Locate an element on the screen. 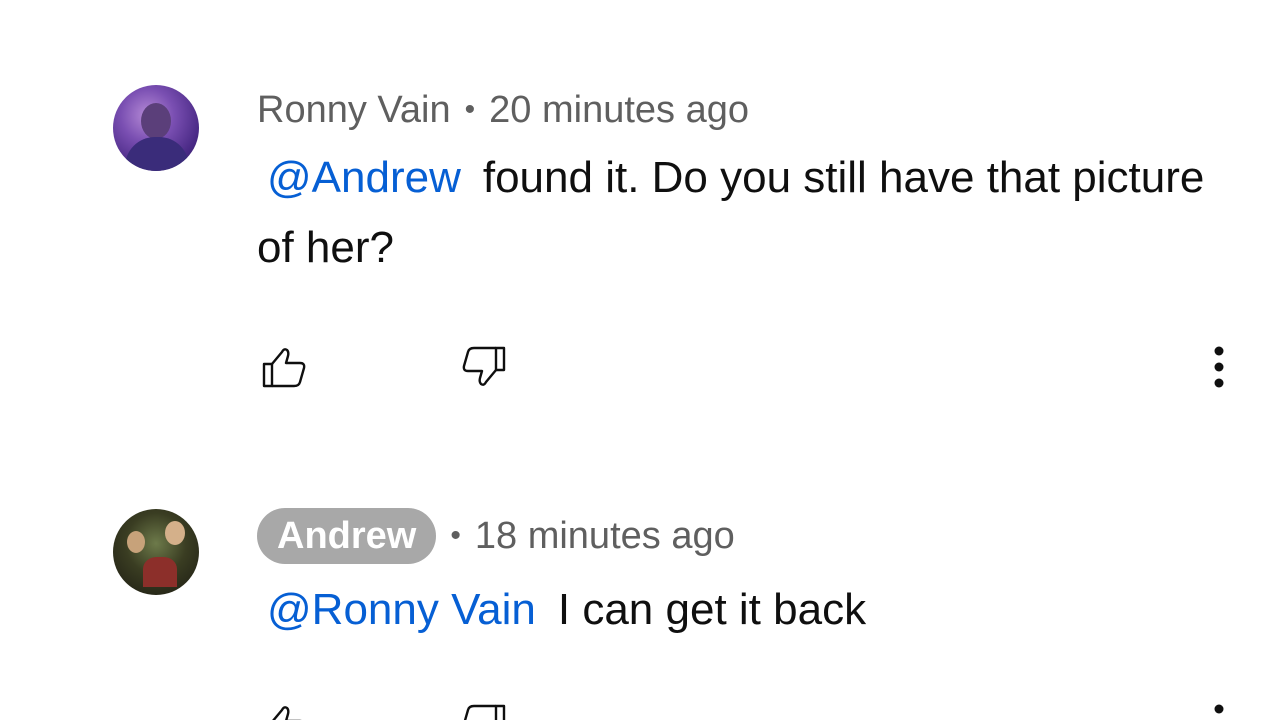 The image size is (1280, 720). comment-timestamp: 18 minutes ago is located at coordinates (605, 536).